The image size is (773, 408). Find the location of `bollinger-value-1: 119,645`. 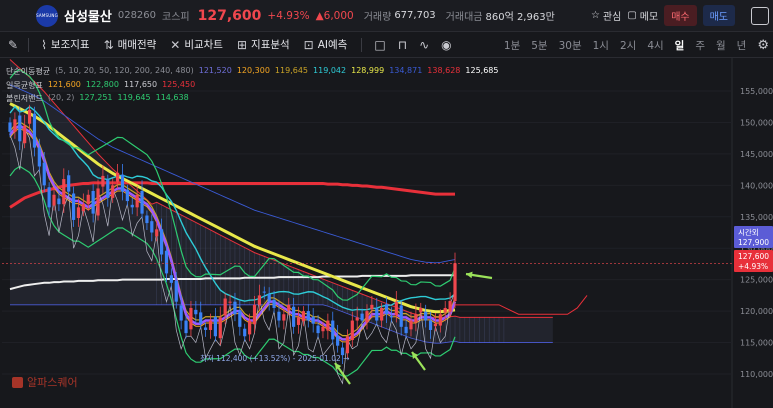

bollinger-value-1: 119,645 is located at coordinates (134, 97).